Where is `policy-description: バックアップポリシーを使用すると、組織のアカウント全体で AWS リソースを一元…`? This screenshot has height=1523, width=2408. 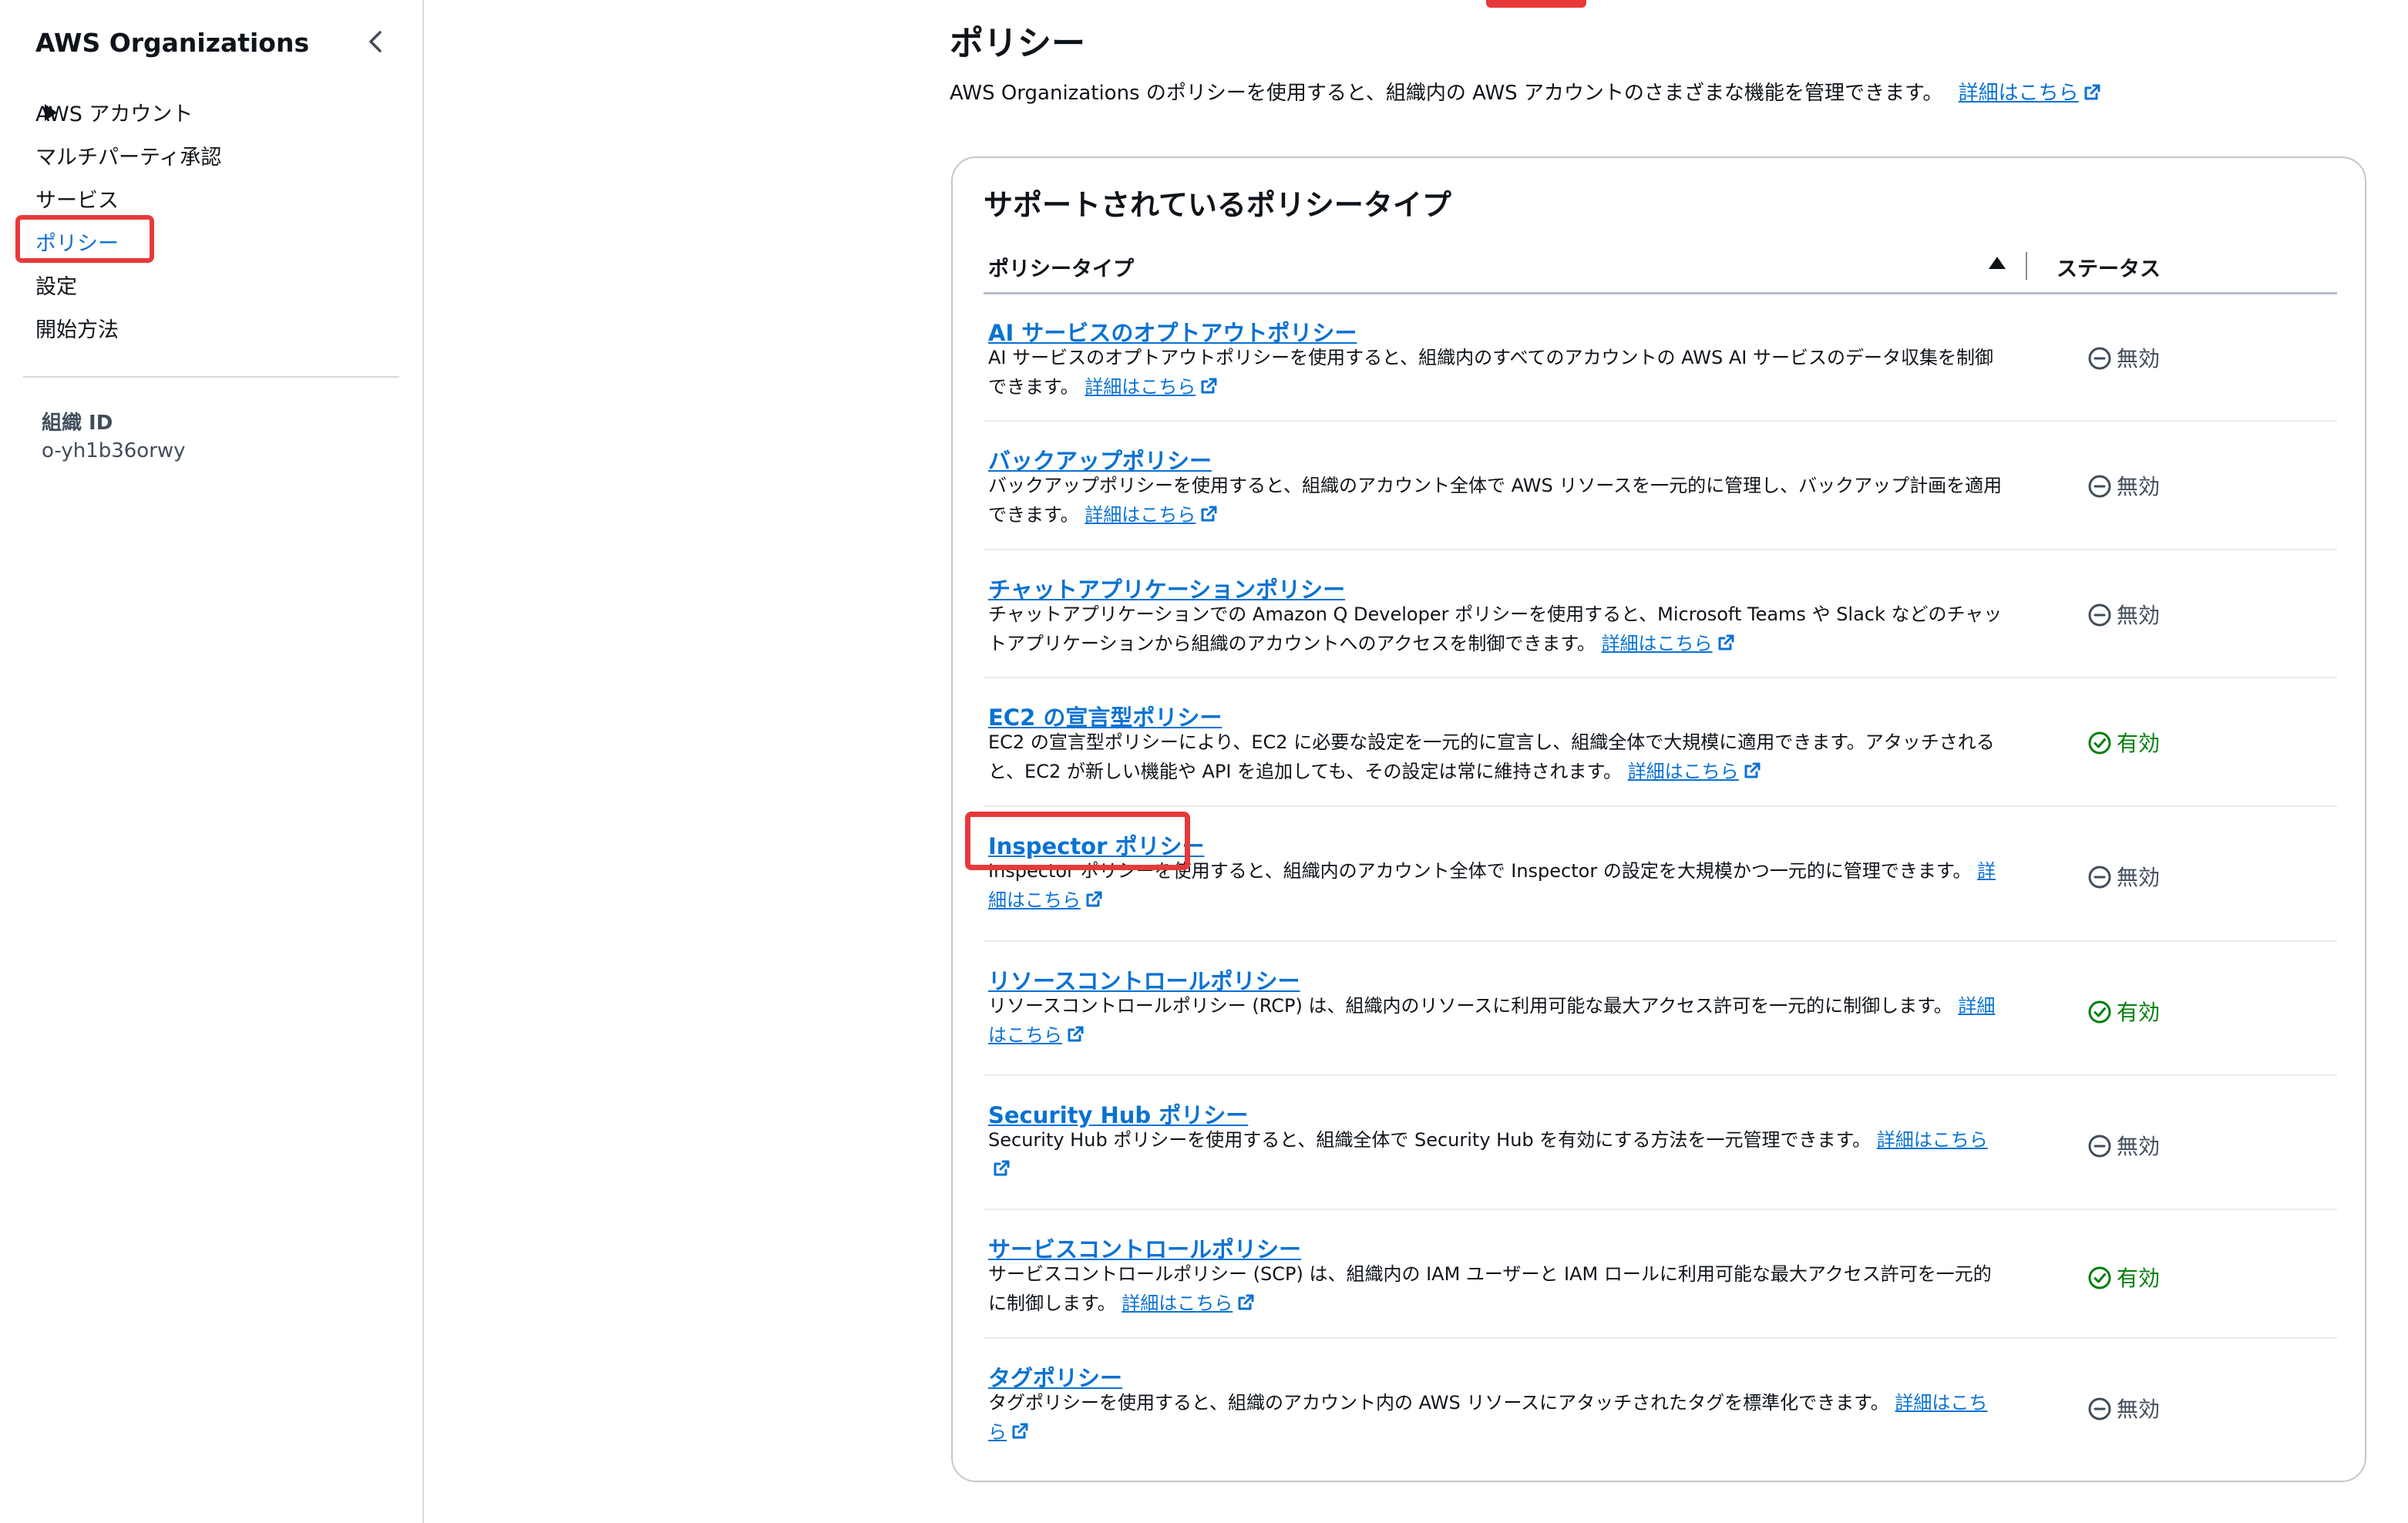
policy-description: バックアップポリシーを使用すると、組織のアカウント全体で AWS リソースを一元… is located at coordinates (1497, 501).